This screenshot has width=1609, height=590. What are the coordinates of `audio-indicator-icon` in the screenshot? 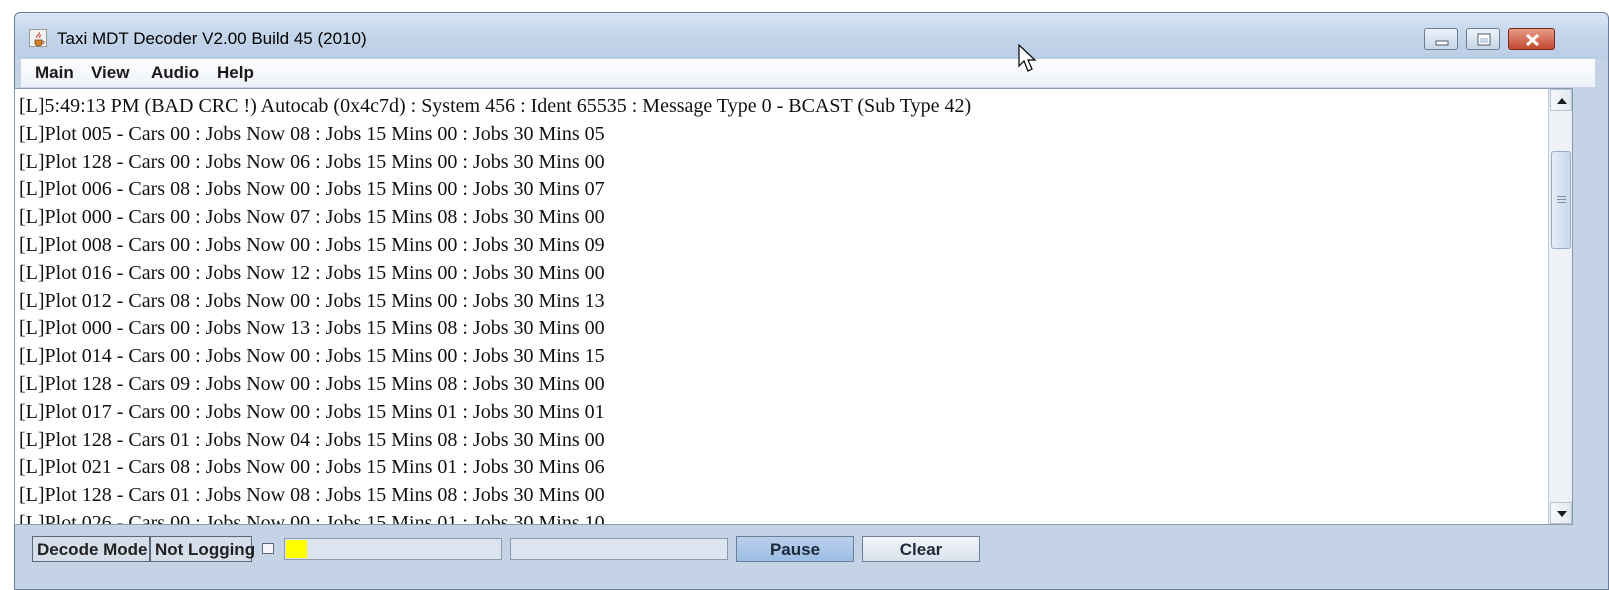 It's located at (268, 548).